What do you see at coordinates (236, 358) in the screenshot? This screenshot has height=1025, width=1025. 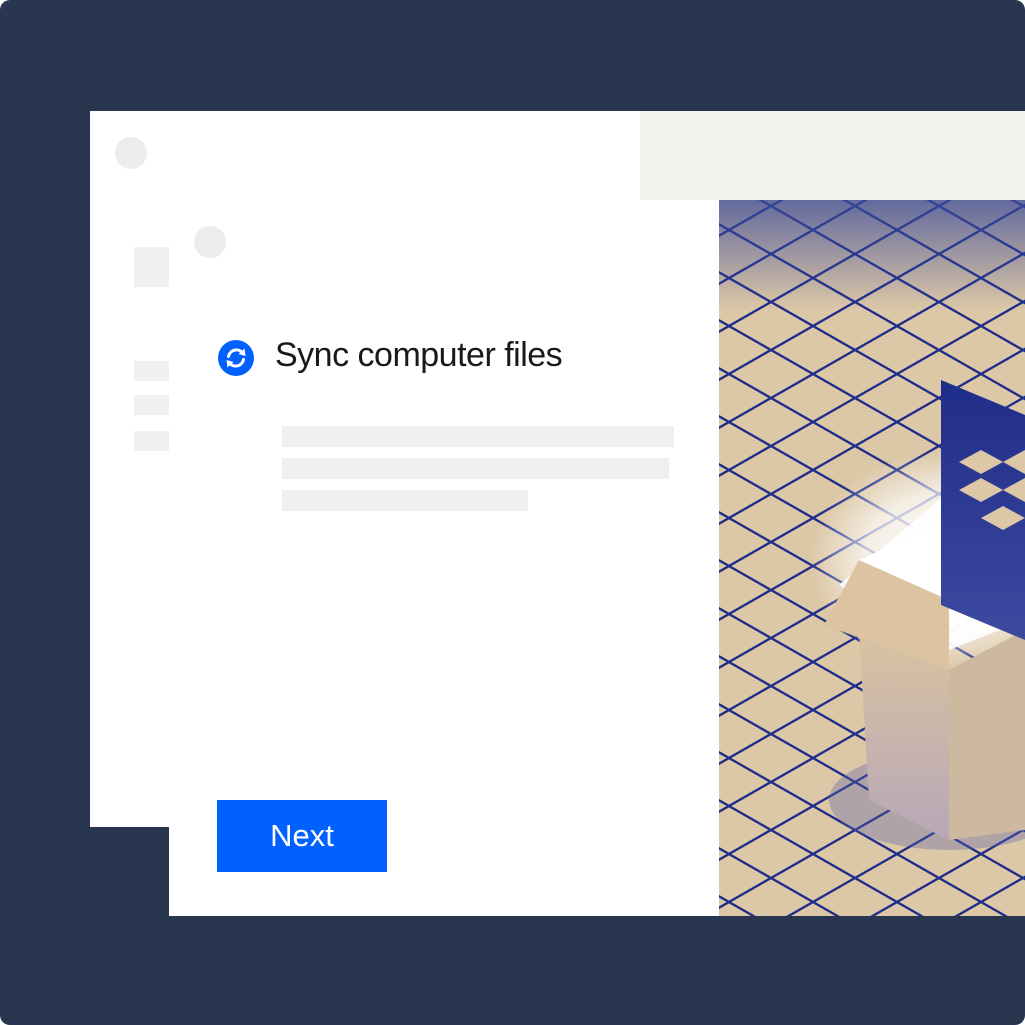 I see `sync-icon` at bounding box center [236, 358].